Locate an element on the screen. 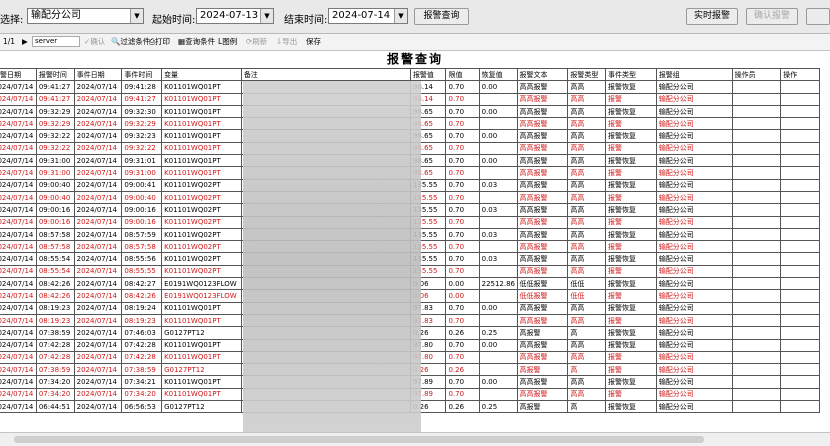 The image size is (830, 446). table-cell: 07:38:59 is located at coordinates (142, 370).